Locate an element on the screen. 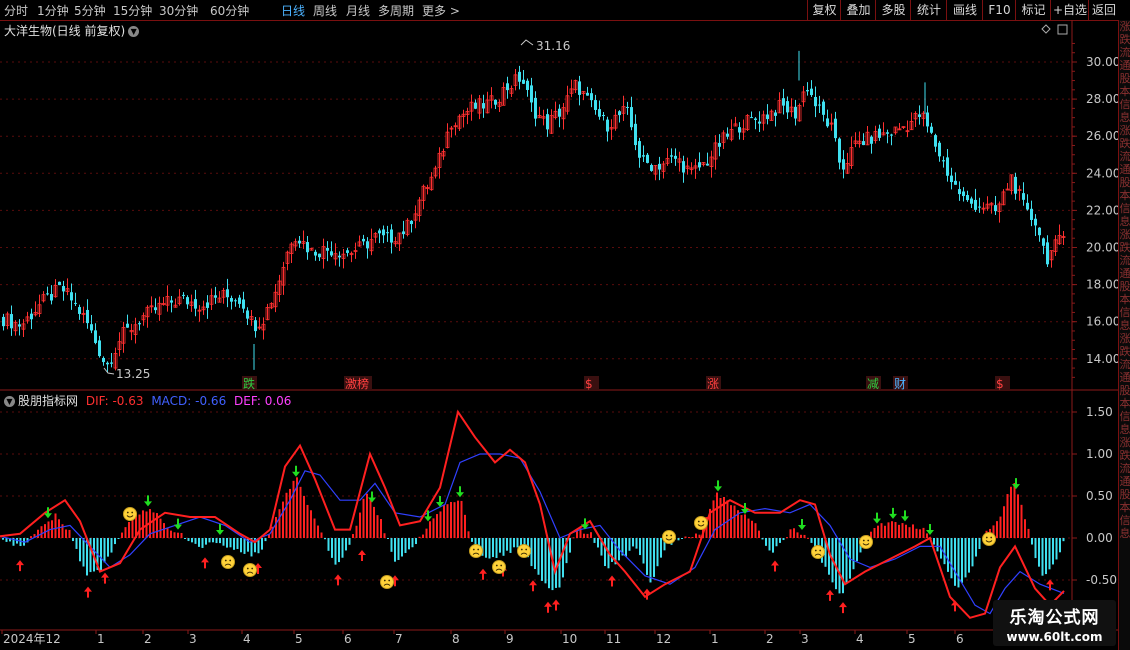 The width and height of the screenshot is (1130, 650). x-tick-label: 7 is located at coordinates (399, 639).